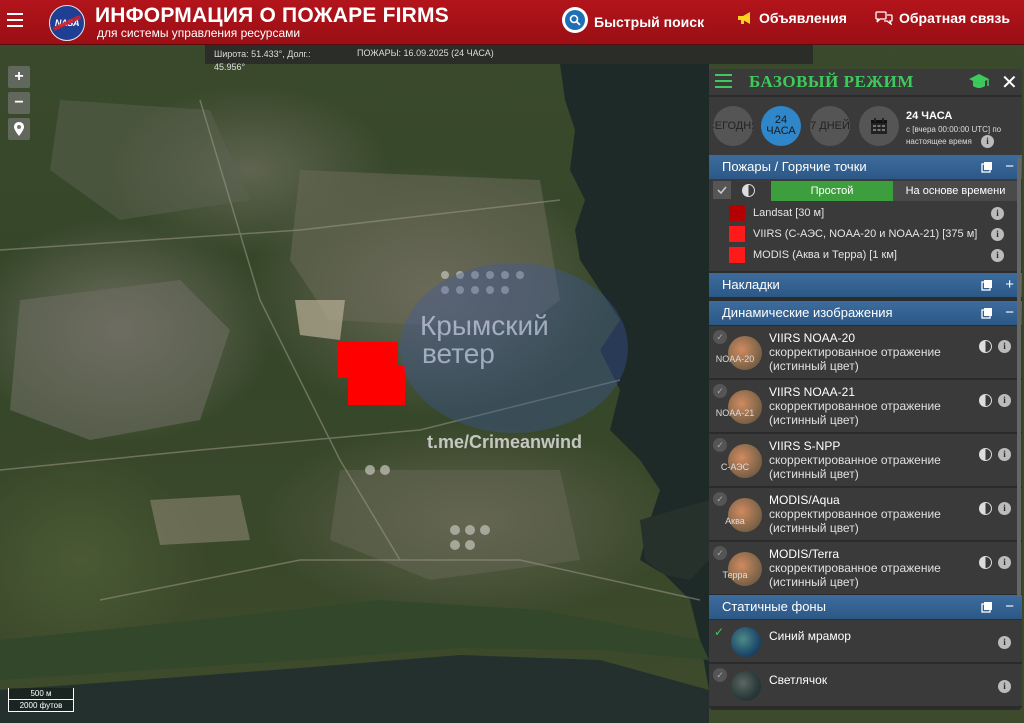 The image size is (1024, 723). Describe the element at coordinates (865, 313) in the screenshot. I see `dynamic-section-header: Динамические изображения −` at that location.